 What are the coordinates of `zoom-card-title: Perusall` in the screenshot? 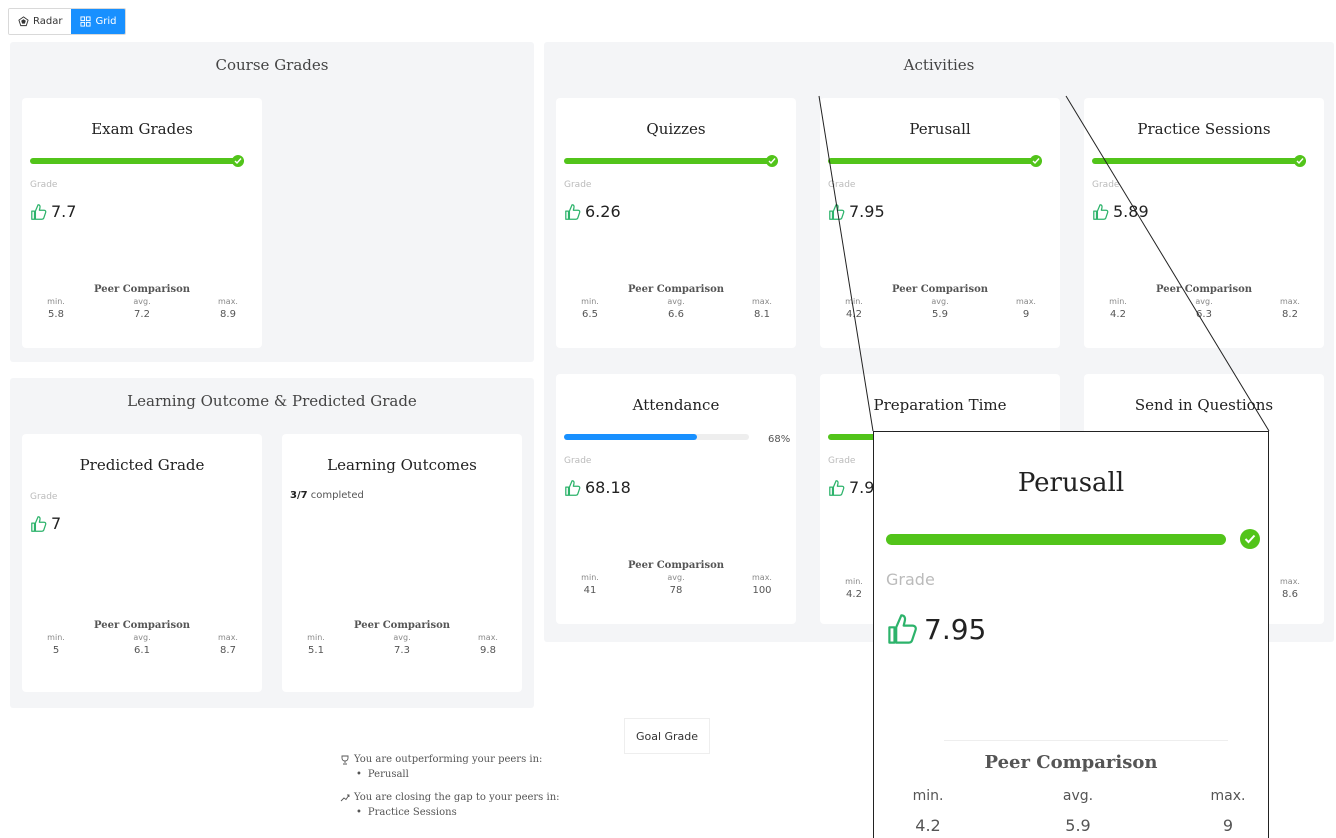 It's located at (1071, 483).